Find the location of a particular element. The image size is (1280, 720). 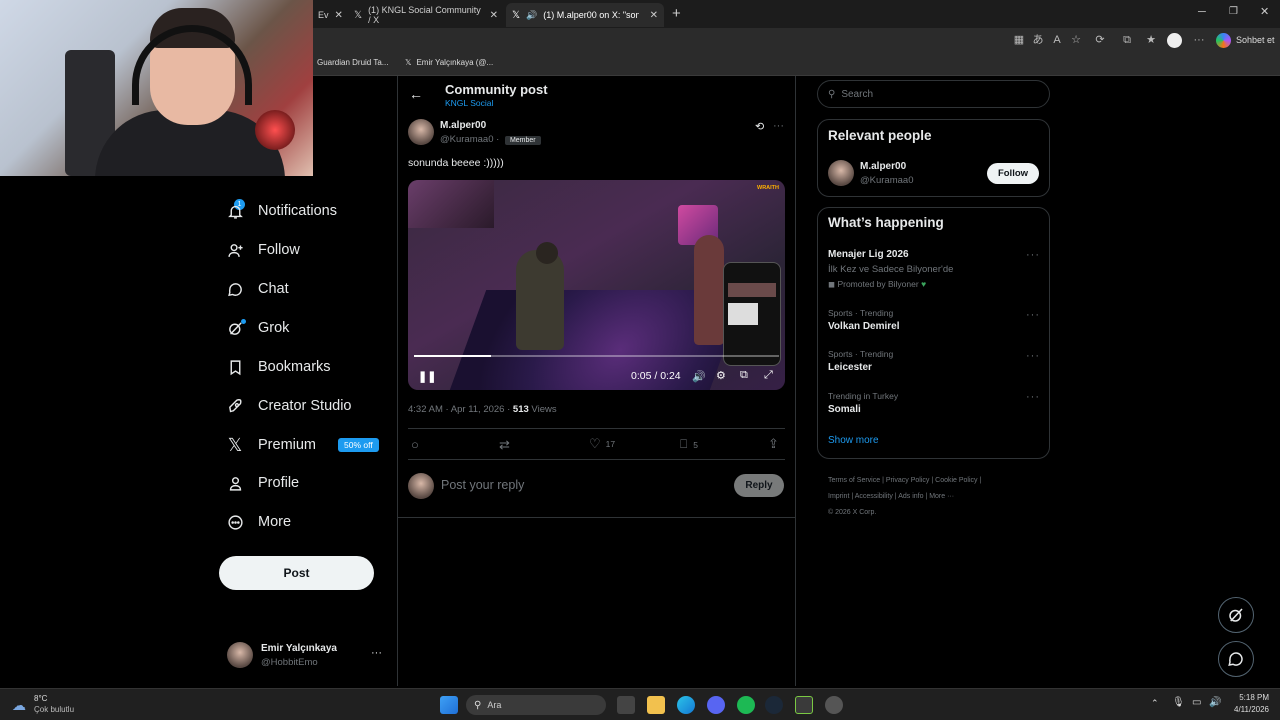

sidebar-item-creator-studio: Creator Studio is located at coordinates (289, 406).